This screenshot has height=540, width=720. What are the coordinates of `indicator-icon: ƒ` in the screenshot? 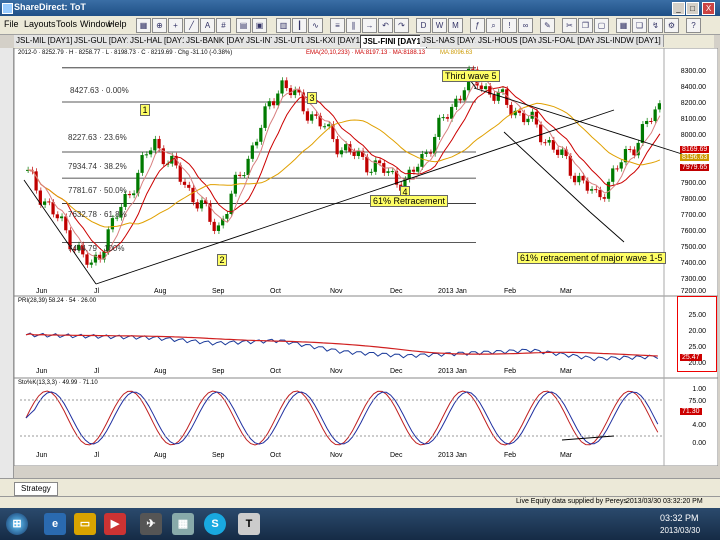 It's located at (477, 25).